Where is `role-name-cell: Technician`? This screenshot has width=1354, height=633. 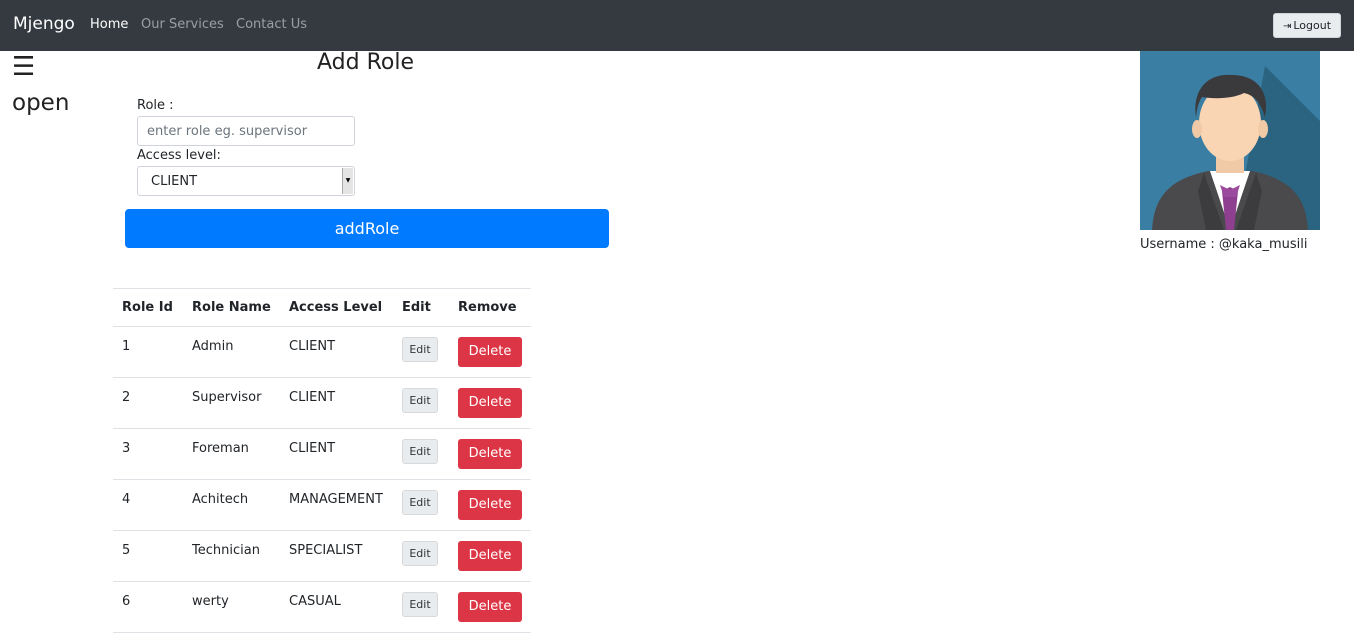 role-name-cell: Technician is located at coordinates (231, 556).